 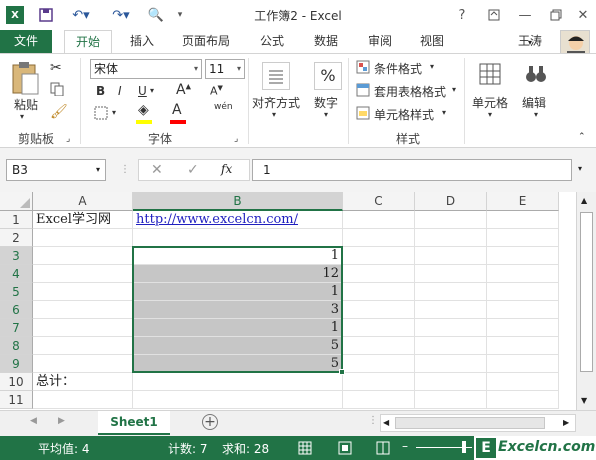 What do you see at coordinates (380, 42) in the screenshot?
I see `tab-review: 审阅` at bounding box center [380, 42].